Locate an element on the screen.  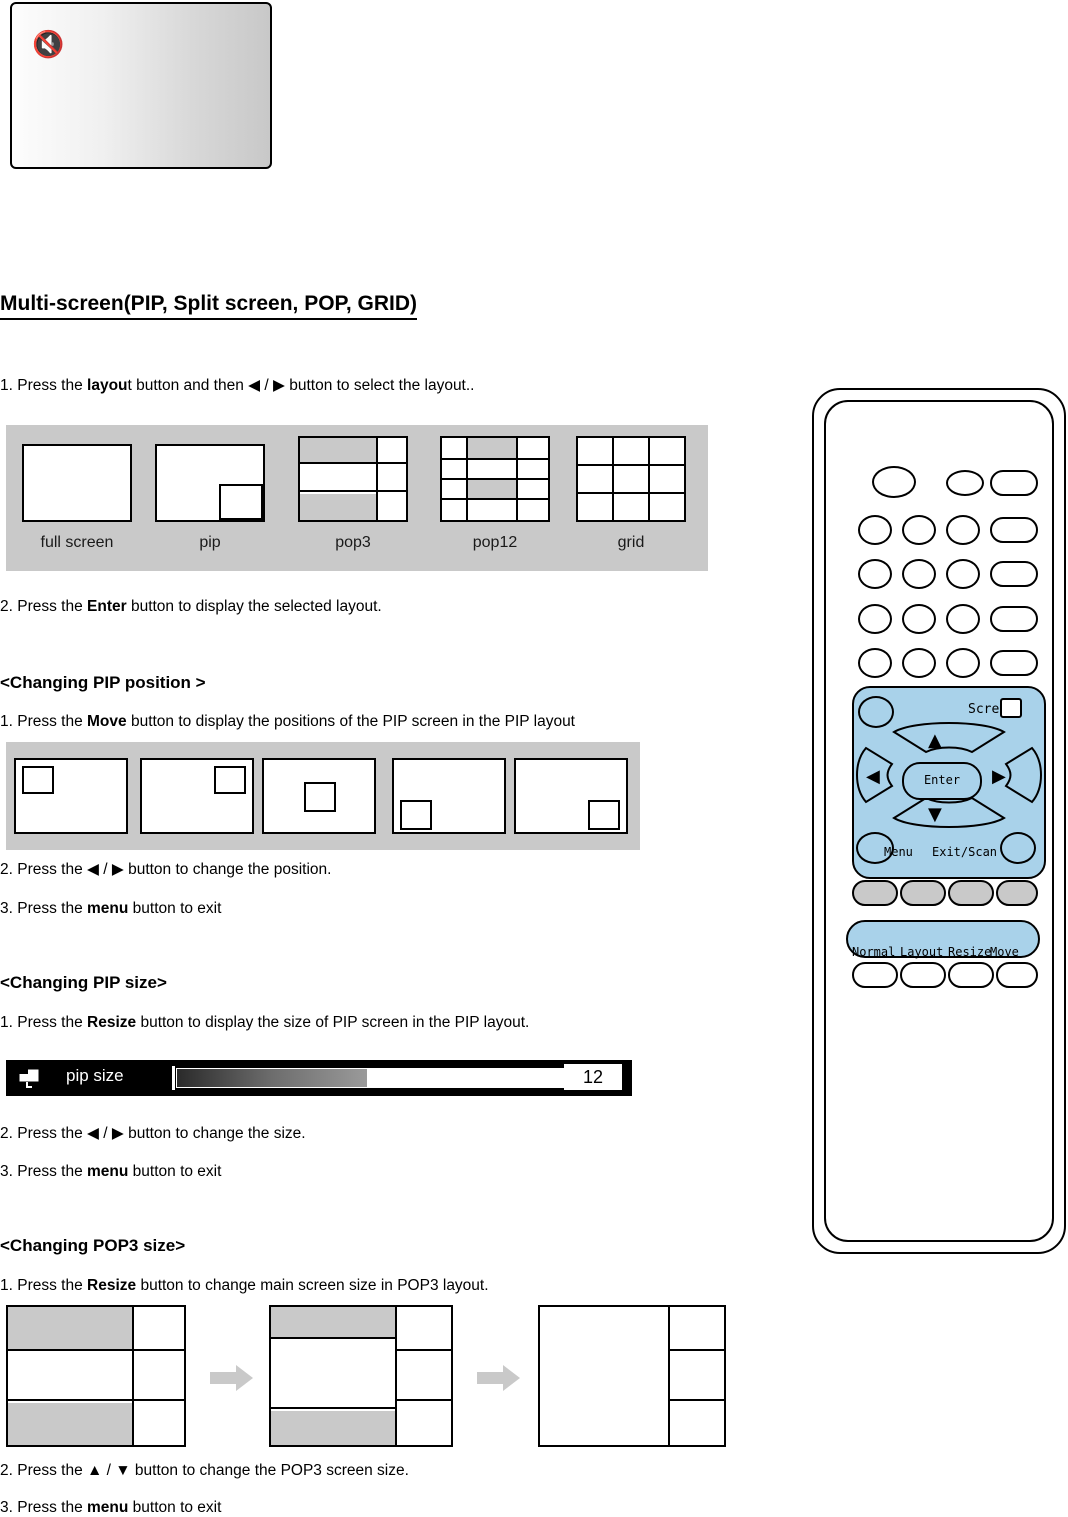
pop3-stage-2-bot is located at coordinates (333, 1428).